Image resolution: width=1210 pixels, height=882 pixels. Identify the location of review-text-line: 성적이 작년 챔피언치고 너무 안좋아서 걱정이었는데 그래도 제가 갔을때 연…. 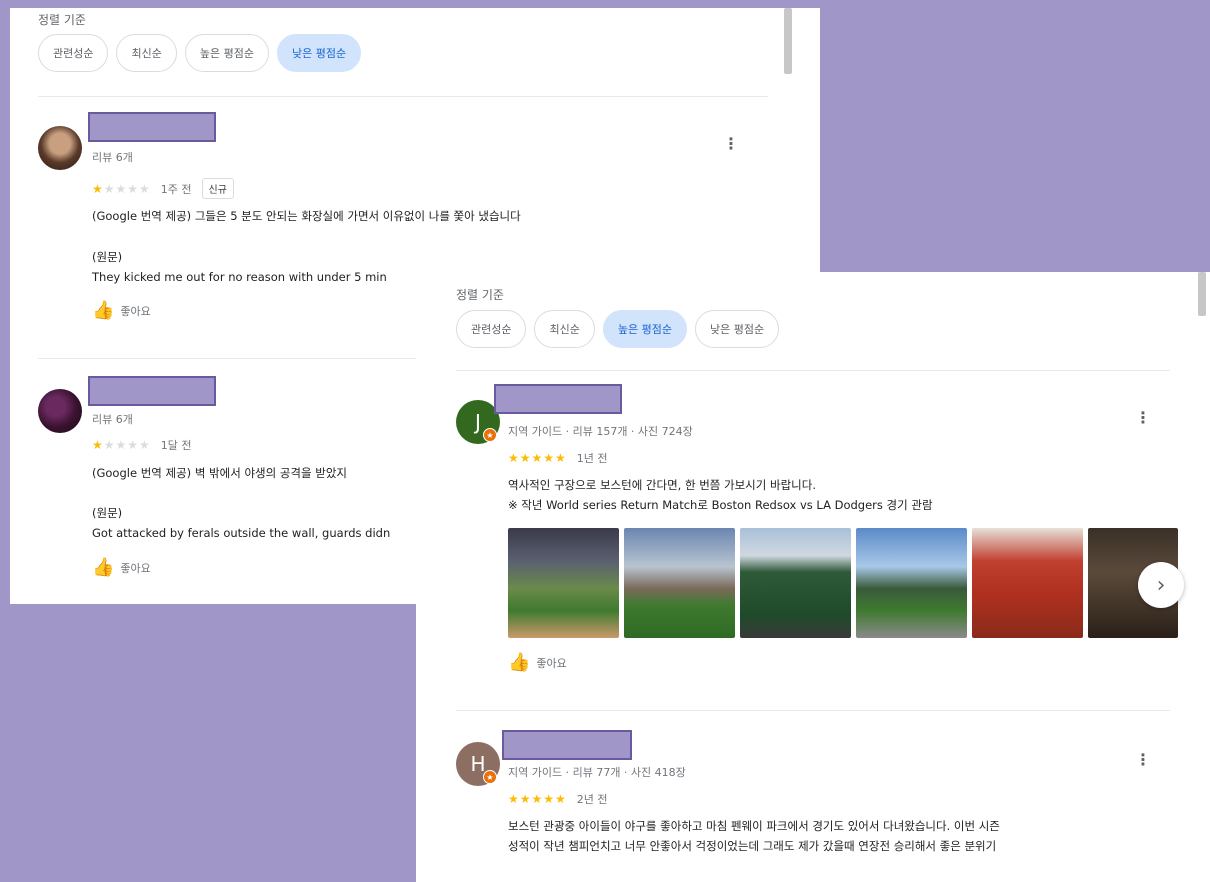
(752, 846).